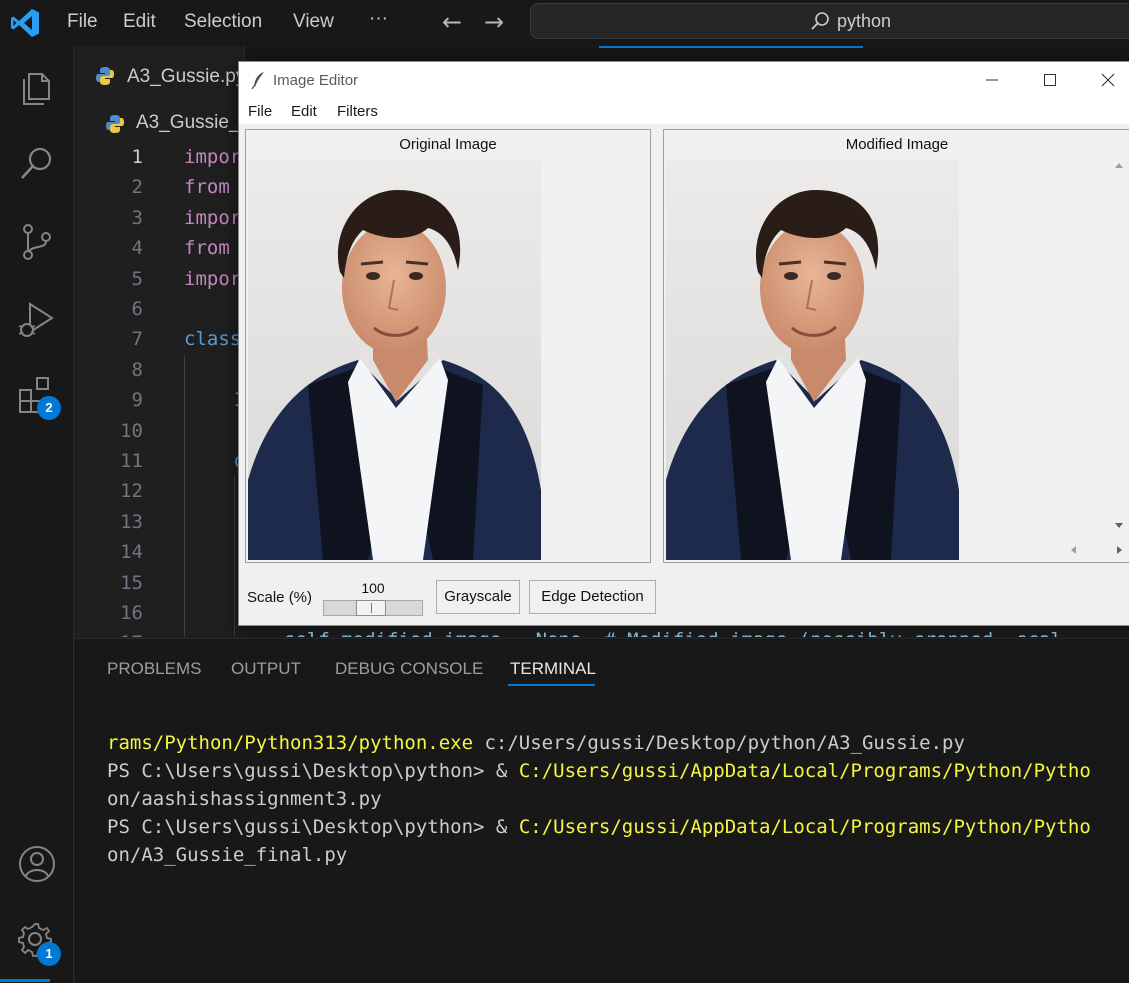  Describe the element at coordinates (452, 22) in the screenshot. I see `back-arrow-icon: ←` at that location.